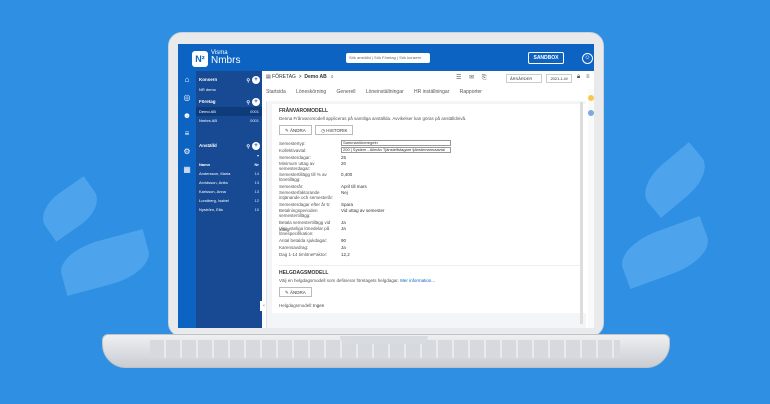 This screenshot has width=770, height=404. What do you see at coordinates (384, 340) in the screenshot?
I see `laptop-hinge` at bounding box center [384, 340].